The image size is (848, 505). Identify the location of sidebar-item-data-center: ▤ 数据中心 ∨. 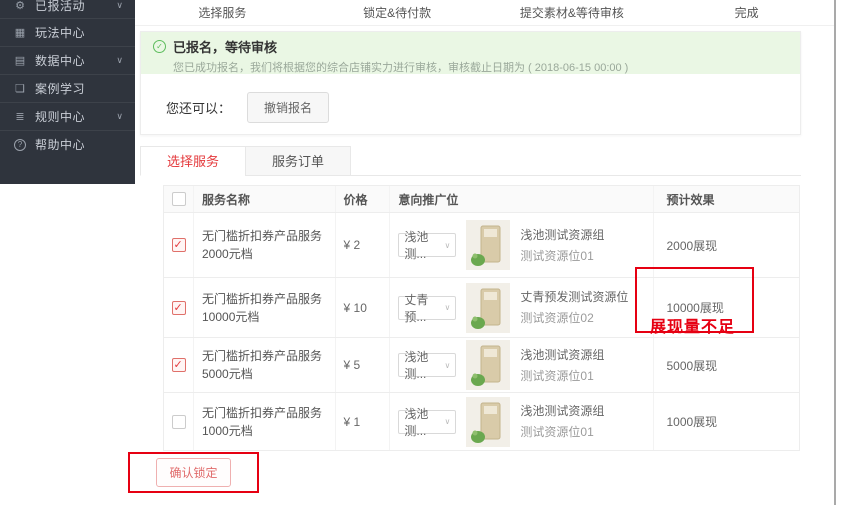
(67, 60).